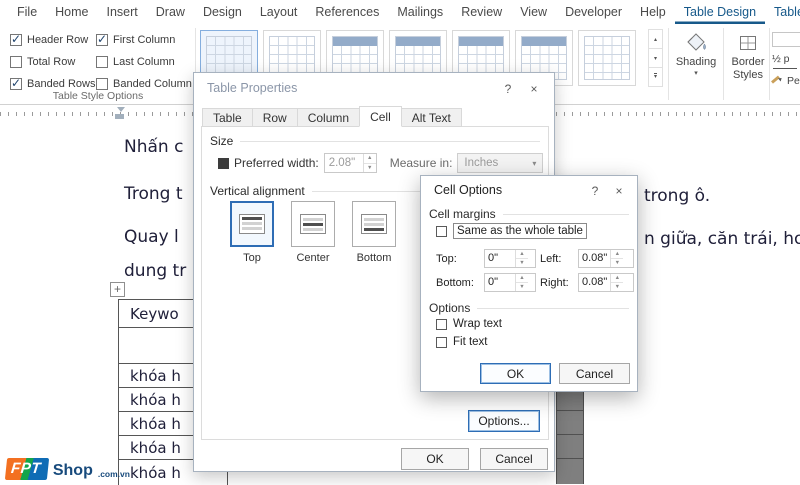 The image size is (800, 485). What do you see at coordinates (748, 75) in the screenshot?
I see `border-styles-label-2: Styles` at bounding box center [748, 75].